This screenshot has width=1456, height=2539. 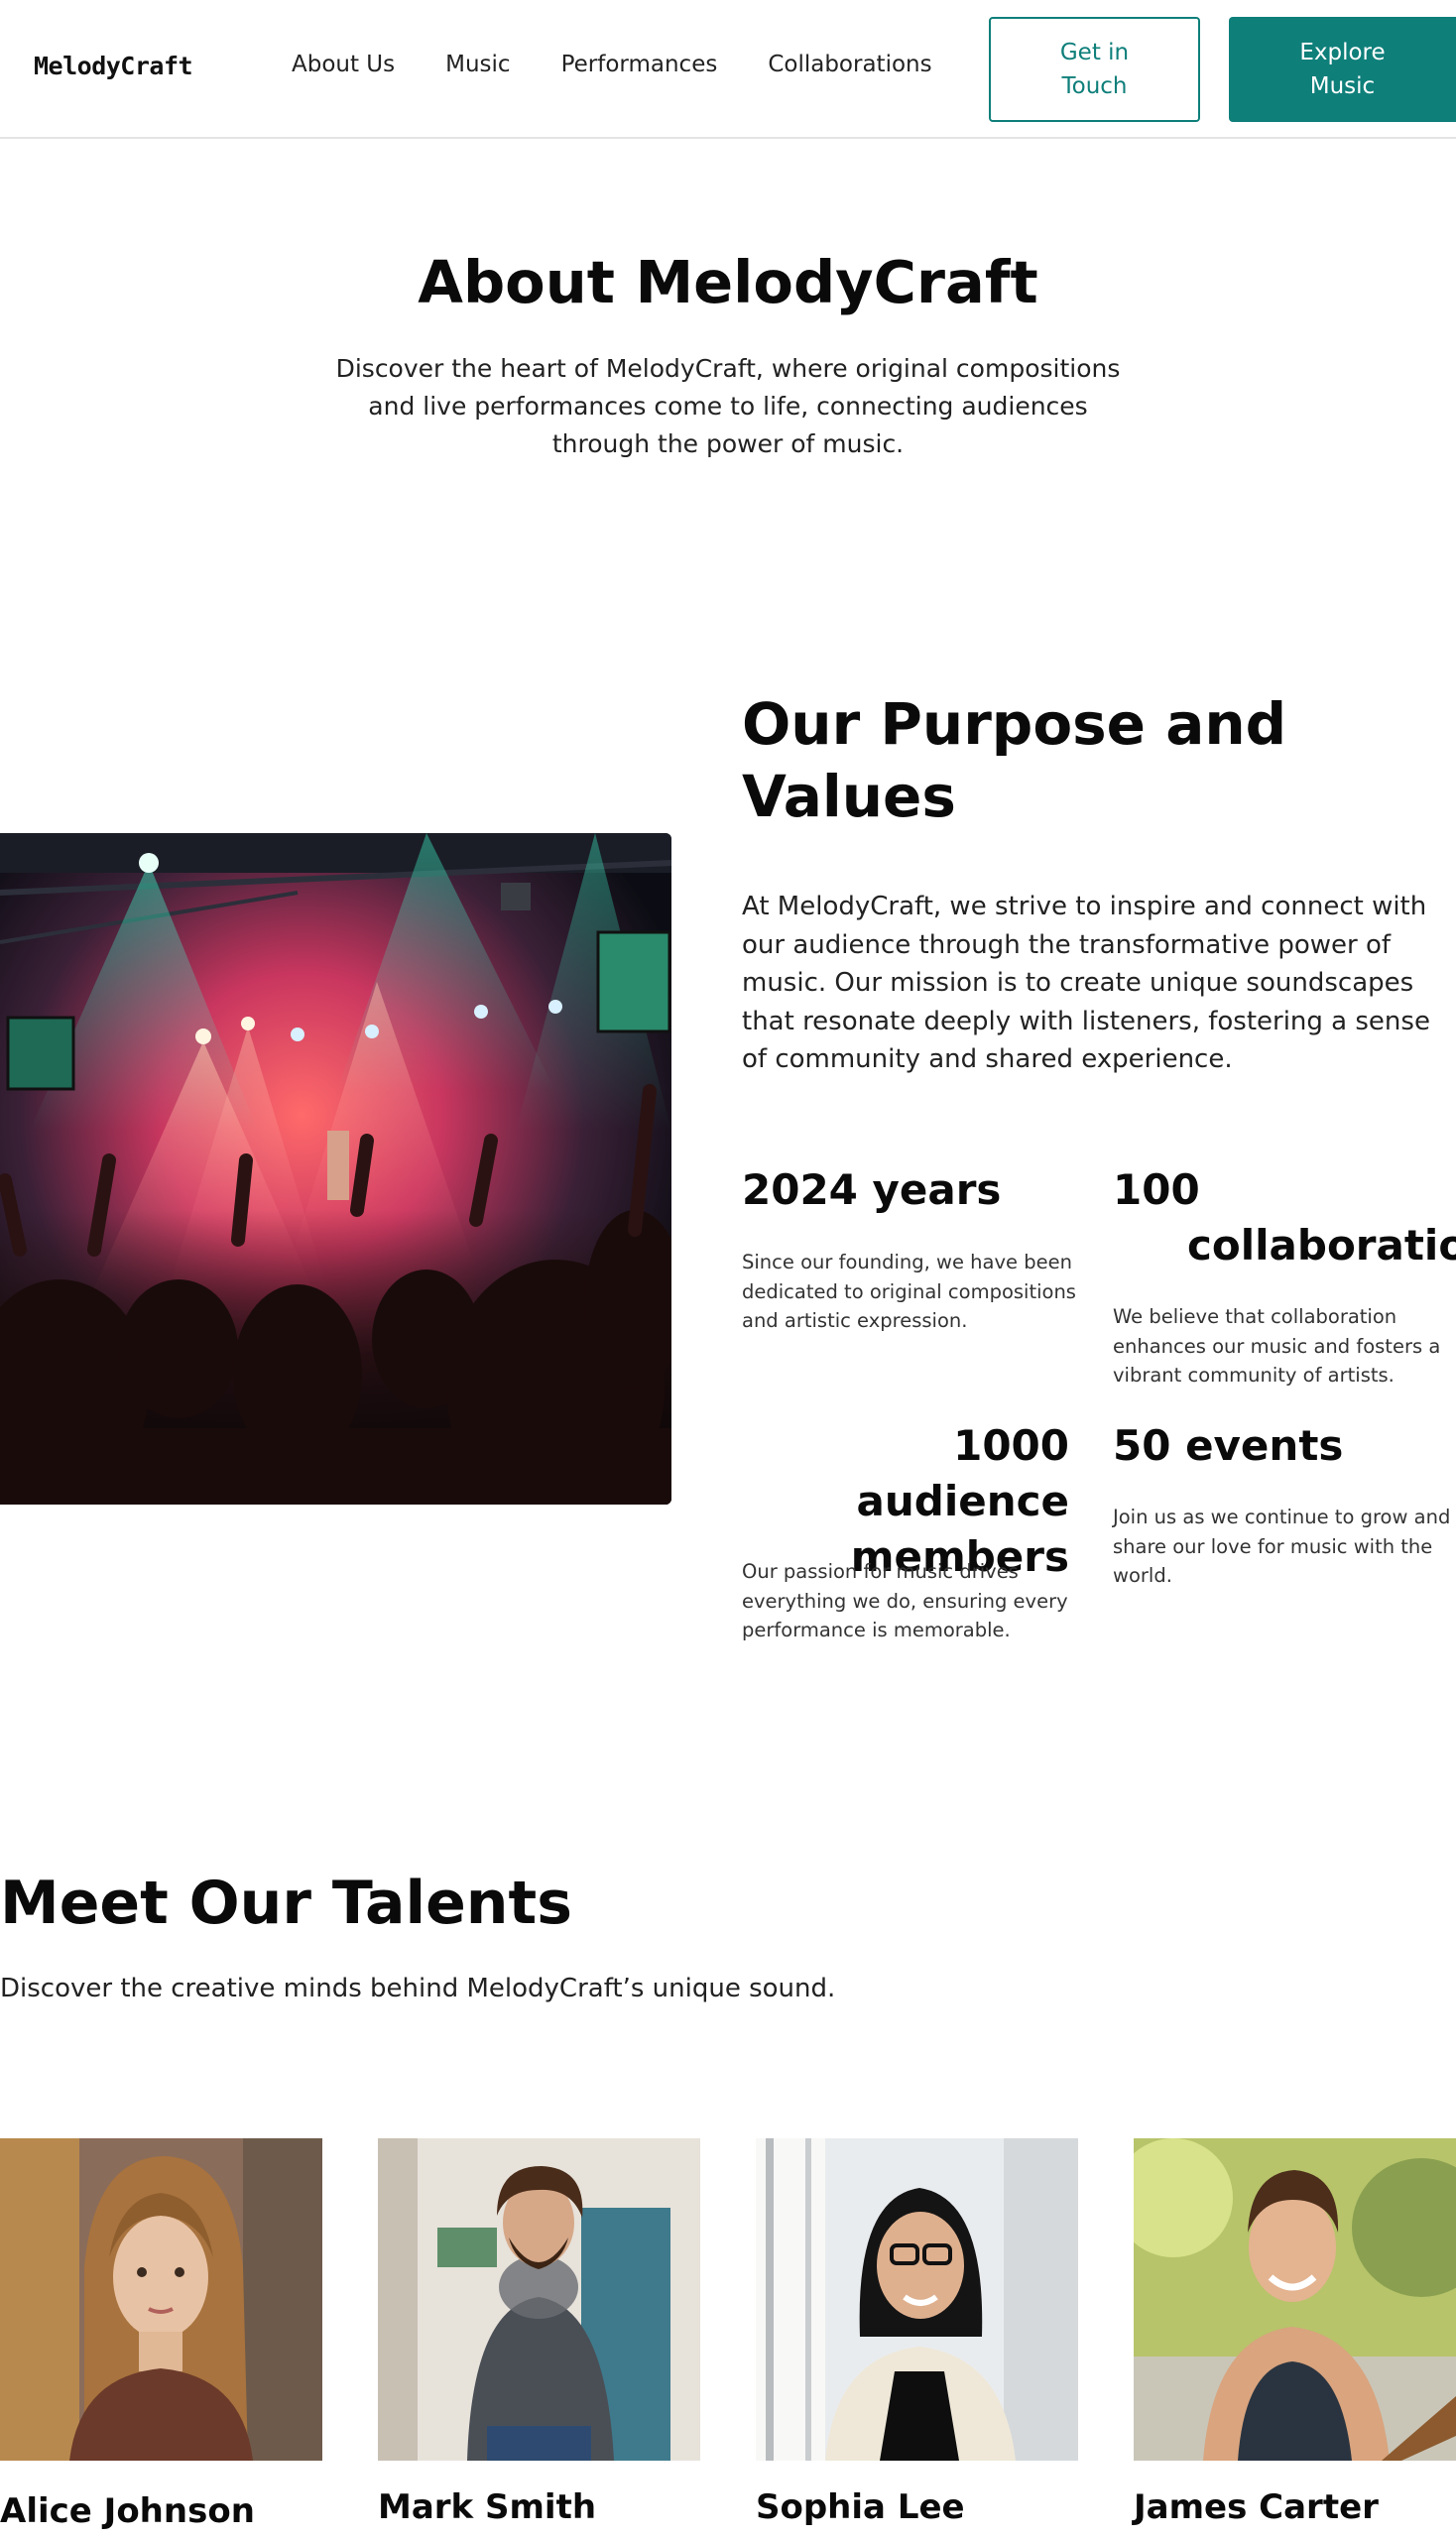 I want to click on talent-name-james: James Carter, so click(x=1256, y=2507).